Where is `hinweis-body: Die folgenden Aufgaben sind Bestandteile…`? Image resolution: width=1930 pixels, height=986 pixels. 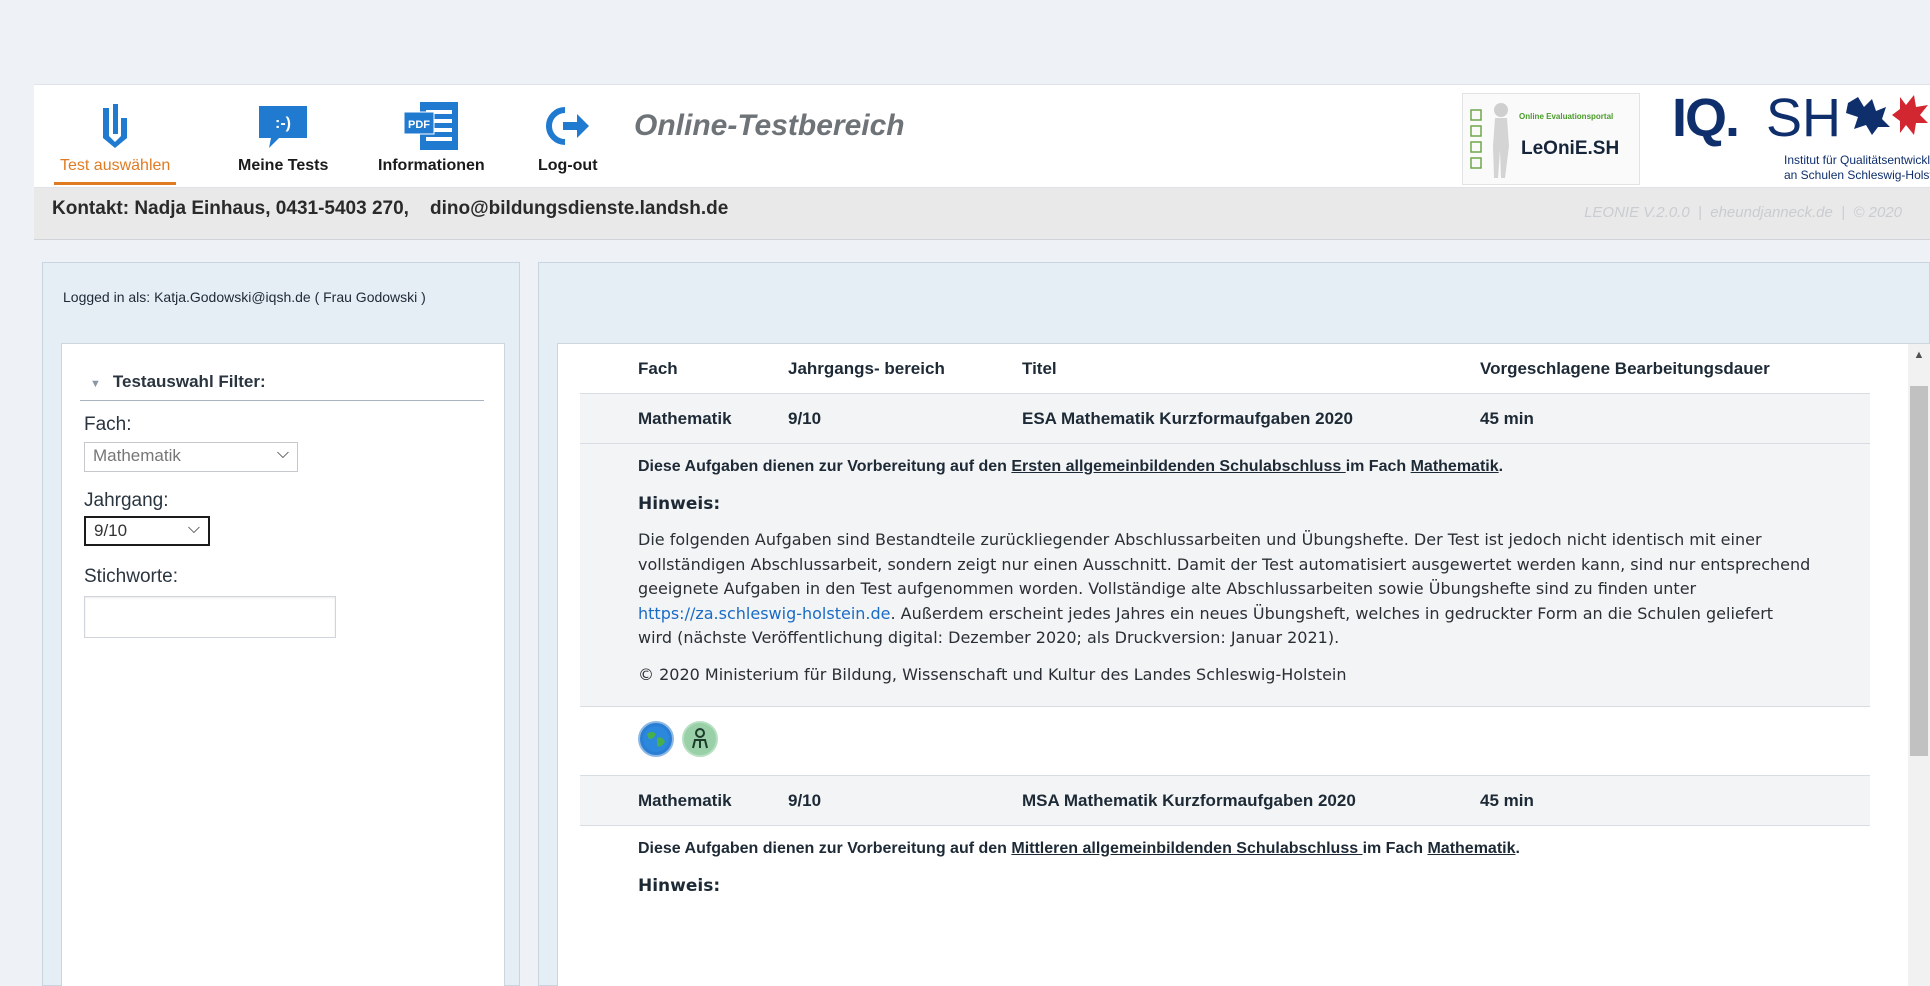
hinweis-body: Die folgenden Aufgaben sind Bestandteile… is located at coordinates (1225, 589).